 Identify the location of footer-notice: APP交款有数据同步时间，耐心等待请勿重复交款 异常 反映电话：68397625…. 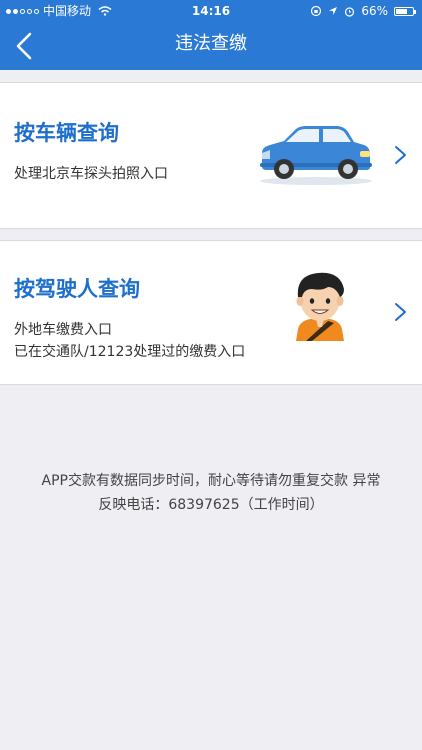
(211, 493).